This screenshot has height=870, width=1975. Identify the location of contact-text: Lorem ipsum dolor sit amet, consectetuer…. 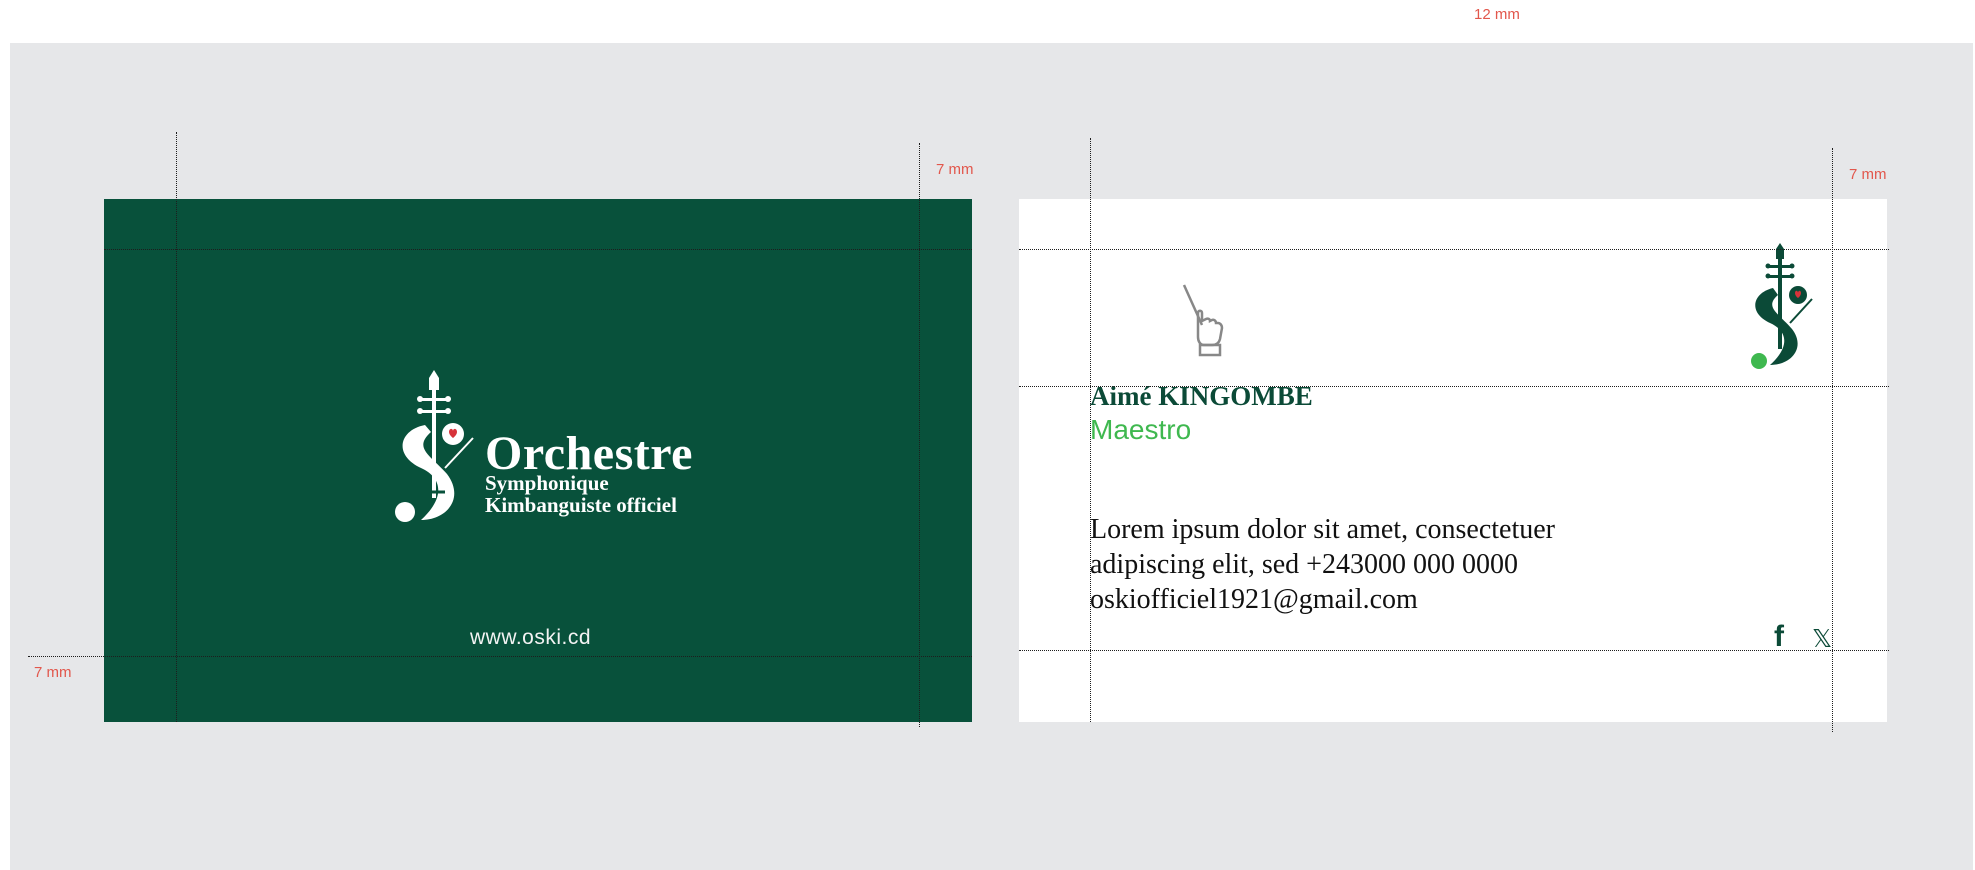
(1322, 564).